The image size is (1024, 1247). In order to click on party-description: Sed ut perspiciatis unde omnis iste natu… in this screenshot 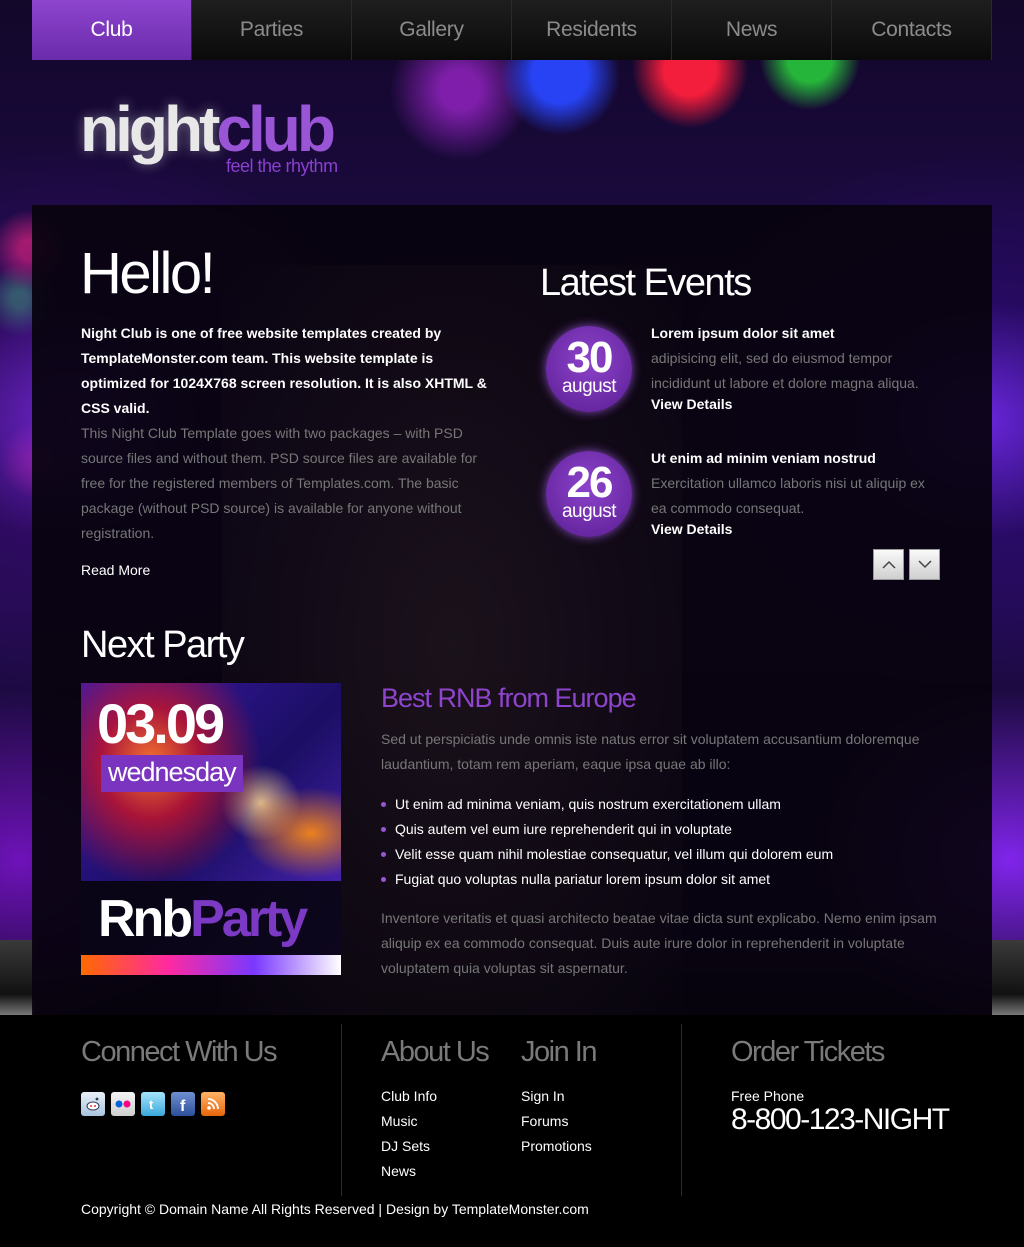, I will do `click(650, 751)`.